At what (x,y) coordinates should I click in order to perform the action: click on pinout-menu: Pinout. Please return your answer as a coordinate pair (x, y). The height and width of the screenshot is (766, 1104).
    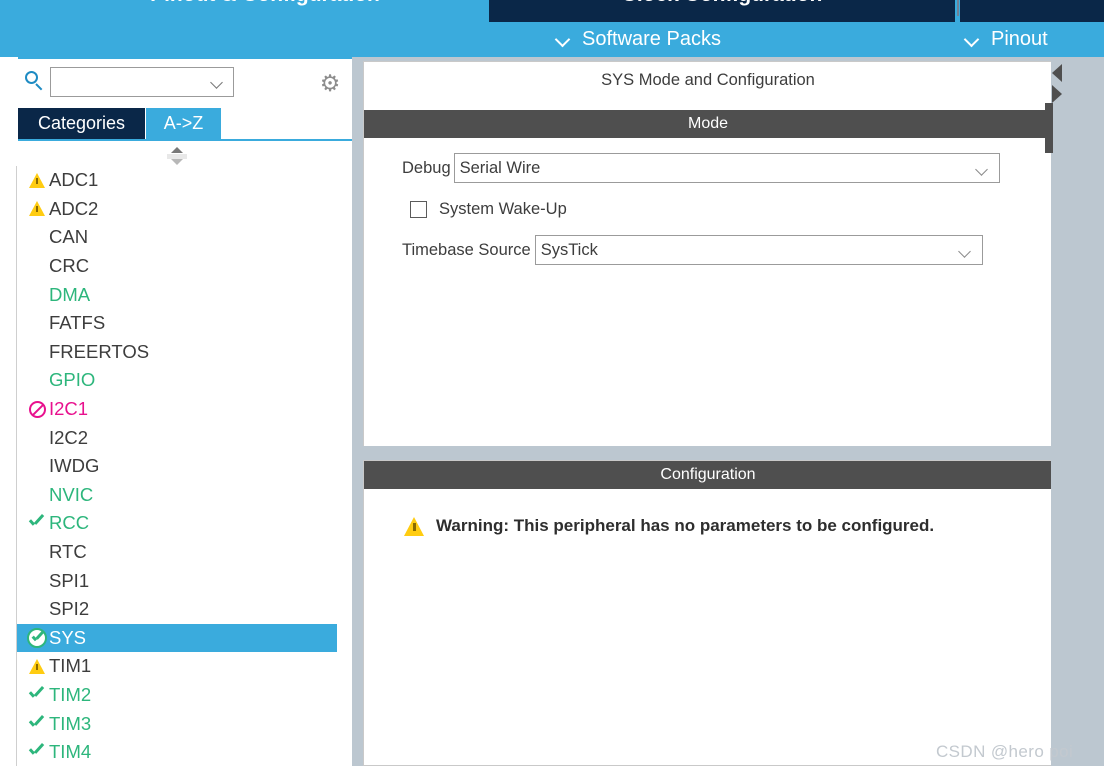
    Looking at the image, I should click on (1006, 39).